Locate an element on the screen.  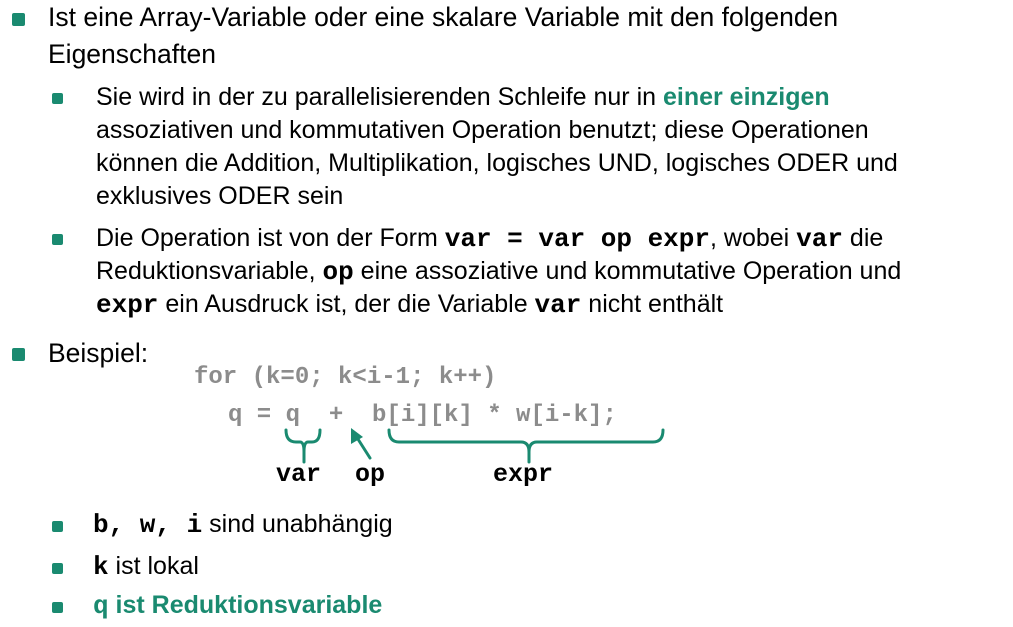
code-inline: q is located at coordinates (101, 606).